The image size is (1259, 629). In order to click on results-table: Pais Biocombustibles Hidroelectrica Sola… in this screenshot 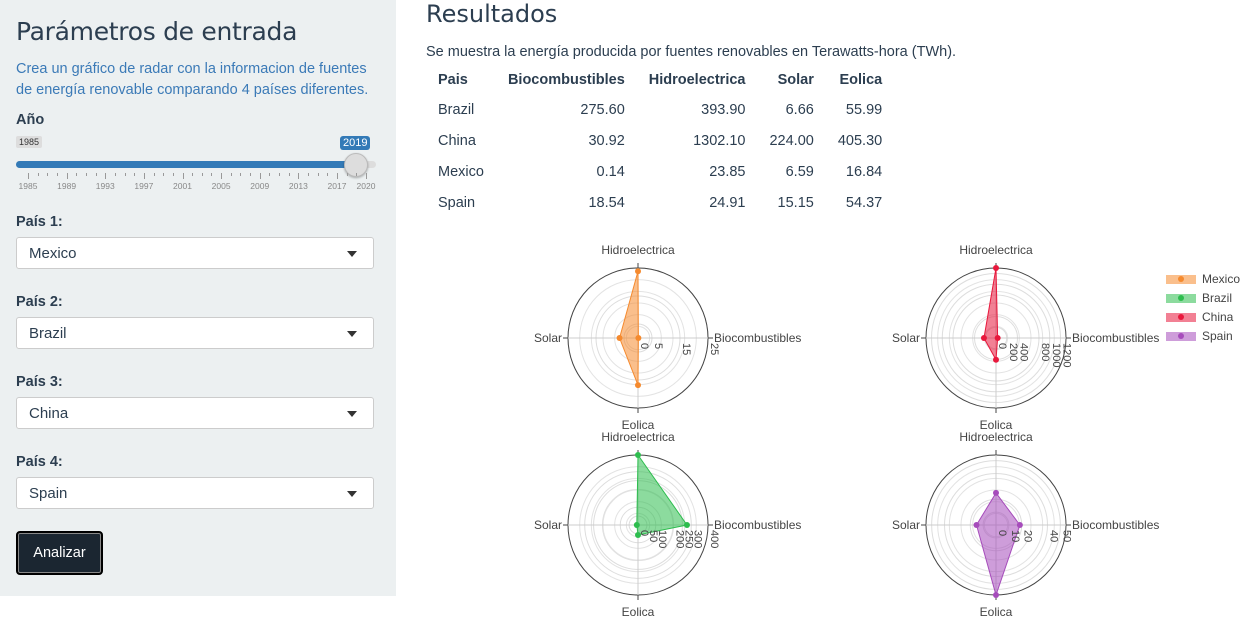, I will do `click(660, 141)`.